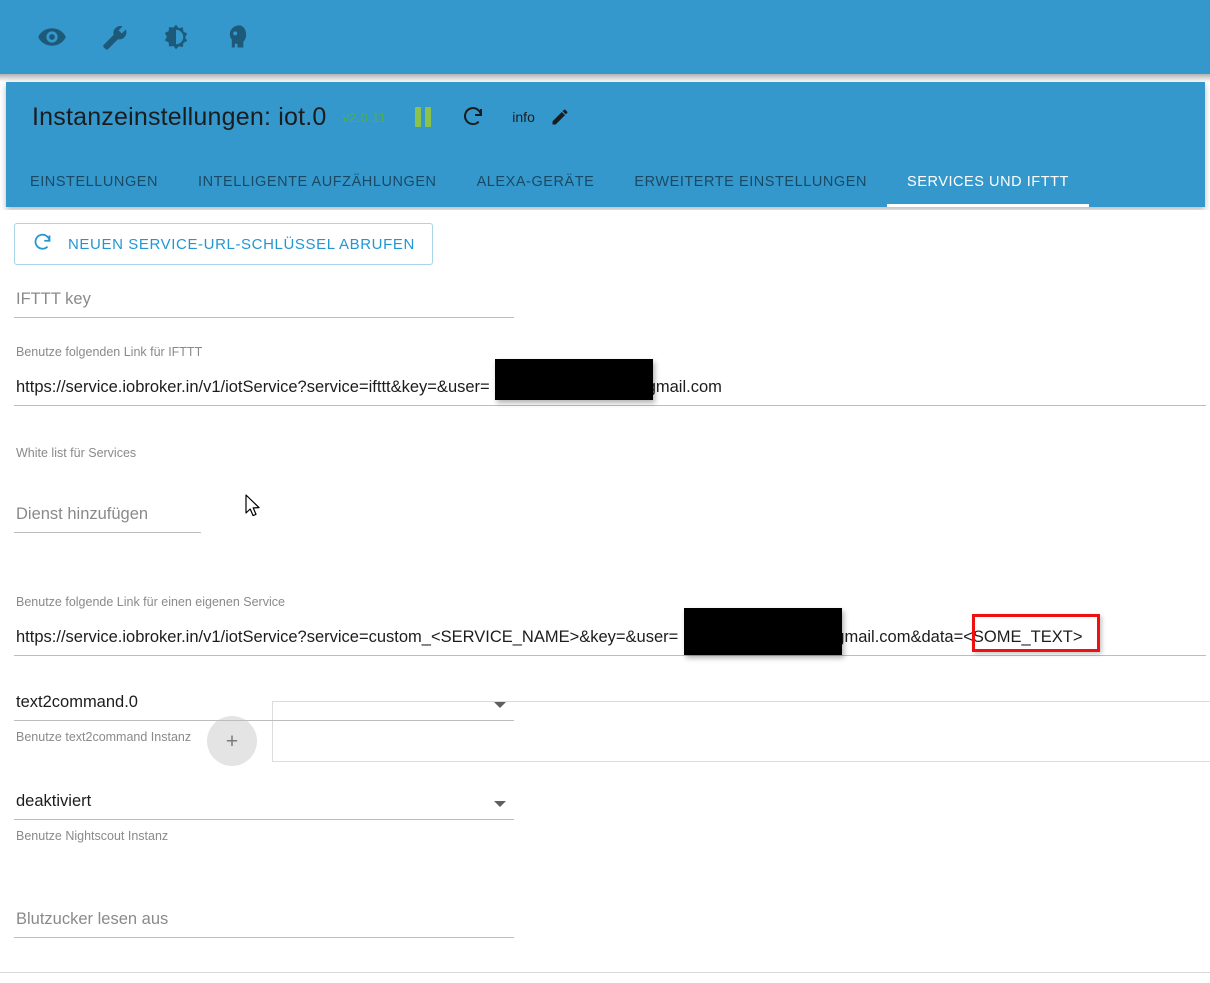  I want to click on instance-header-card: Instanzeinstellungen: iot.0 v2.0.11 info, so click(605, 144).